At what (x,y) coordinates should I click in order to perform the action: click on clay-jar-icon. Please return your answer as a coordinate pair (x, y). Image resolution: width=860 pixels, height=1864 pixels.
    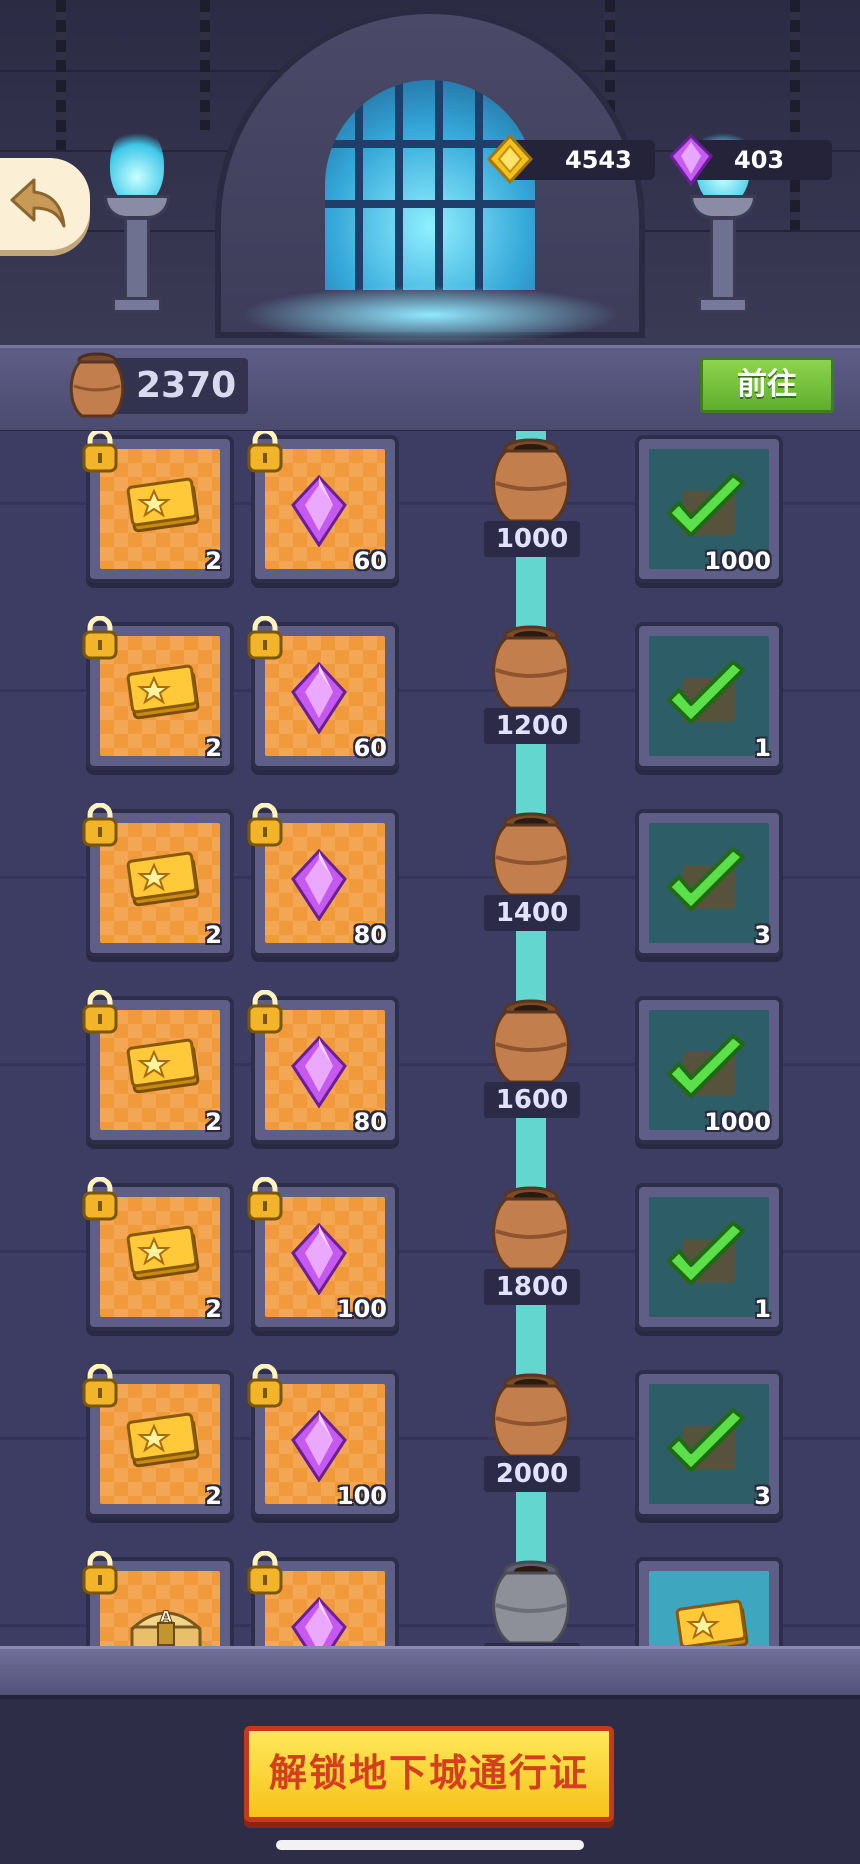
    Looking at the image, I should click on (97, 388).